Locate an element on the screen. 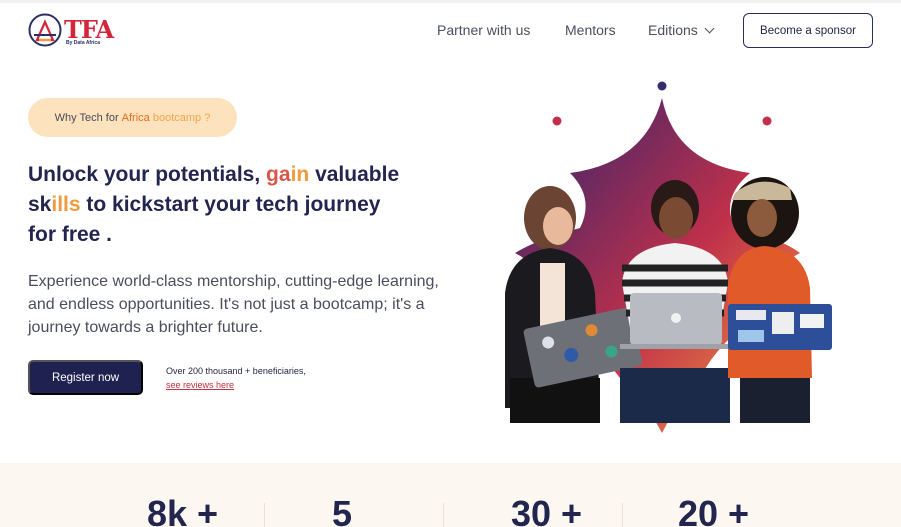 The image size is (901, 527). apple-icon is located at coordinates (676, 318).